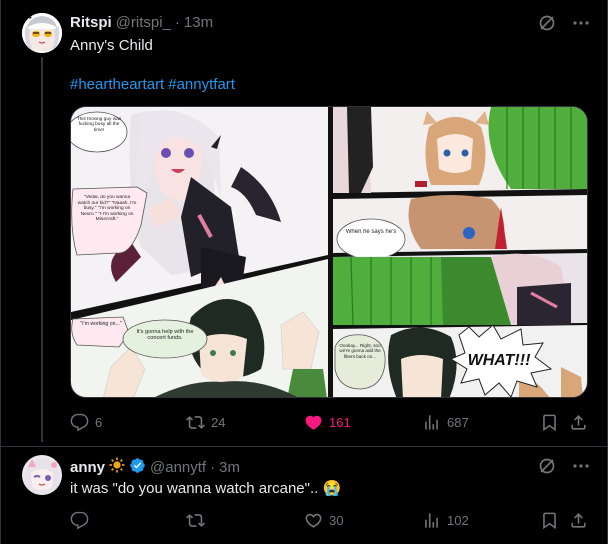 This screenshot has height=544, width=608. I want to click on crying-emoji: 😭, so click(332, 488).